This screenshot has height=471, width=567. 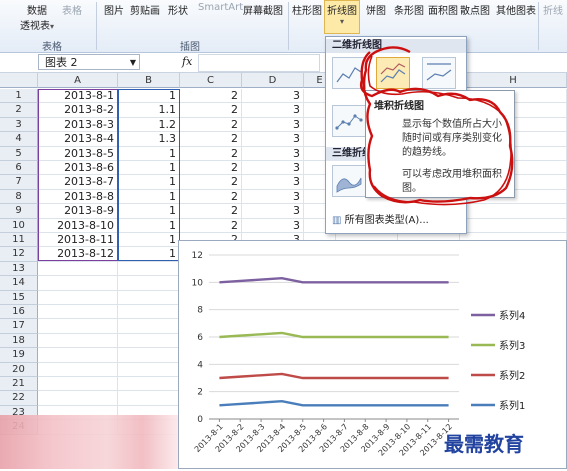 What do you see at coordinates (19, 326) in the screenshot?
I see `row-header: 17` at bounding box center [19, 326].